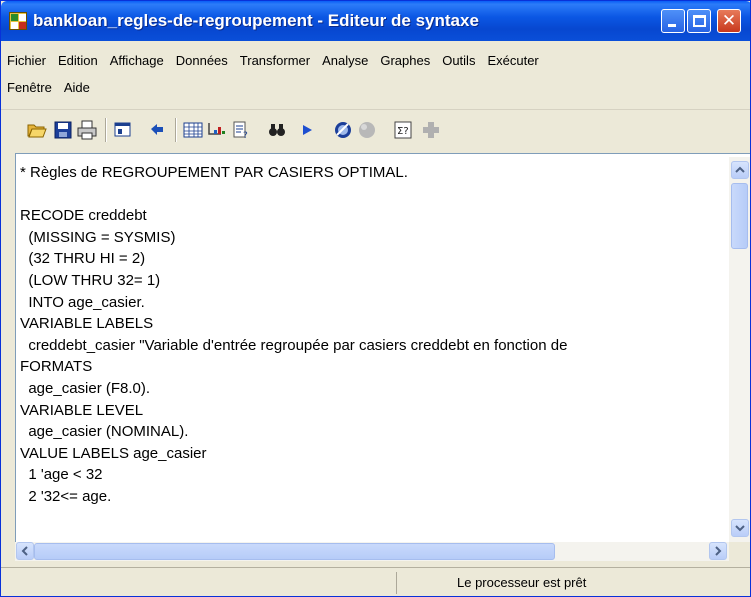 The height and width of the screenshot is (597, 751). Describe the element at coordinates (63, 130) in the screenshot. I see `save-icon` at that location.